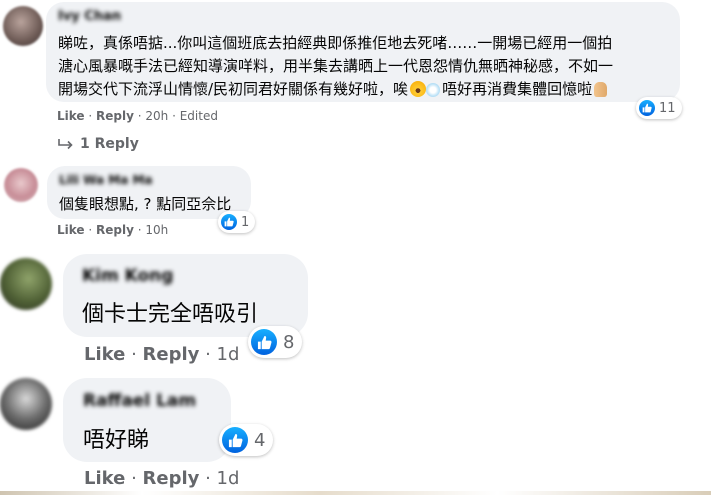 This screenshot has width=711, height=495. I want to click on reaction-count: 4, so click(246, 440).